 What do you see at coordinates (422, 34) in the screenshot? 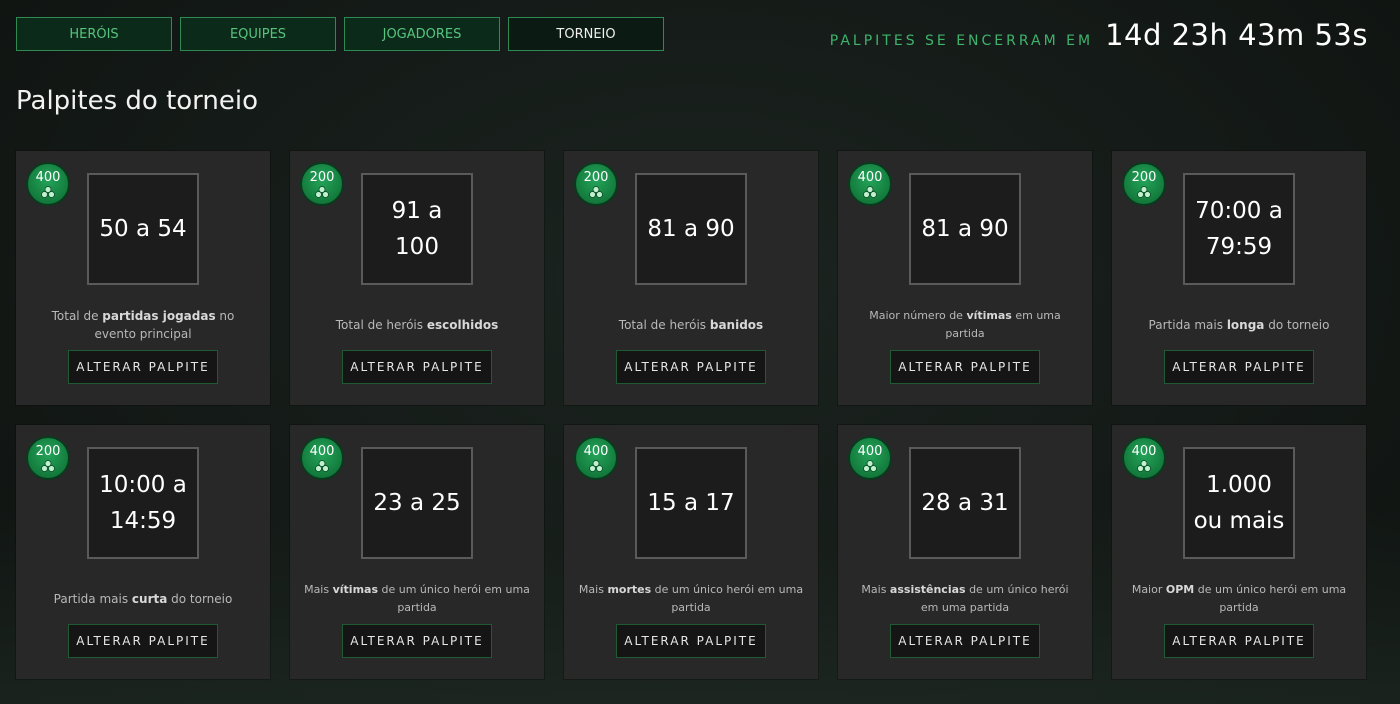
I see `tab-jogadores: JOGADORES` at bounding box center [422, 34].